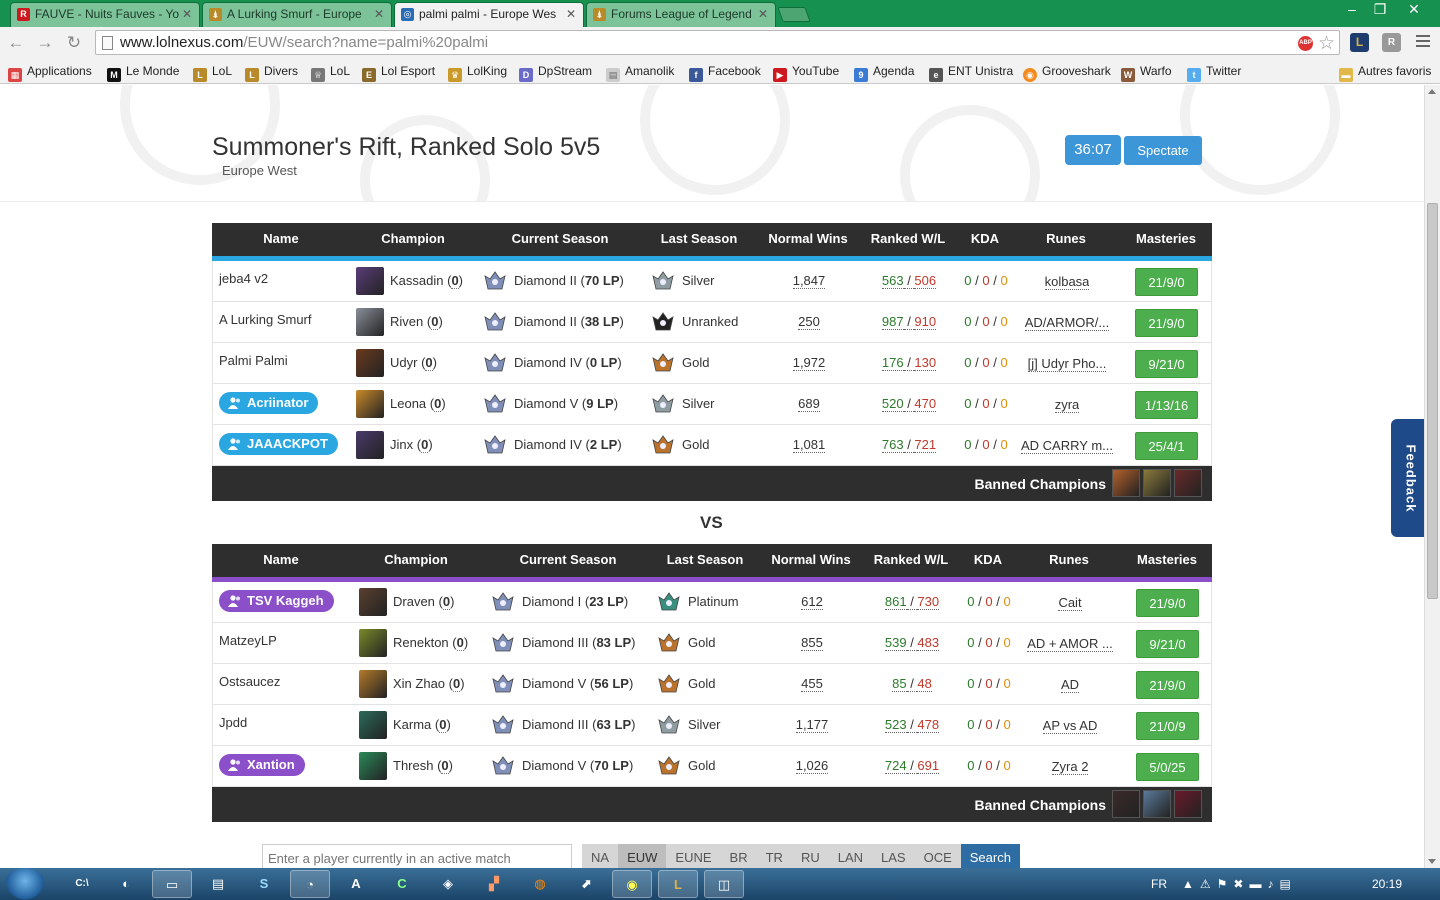  What do you see at coordinates (985, 239) in the screenshot?
I see `column-header-kda: KDA` at bounding box center [985, 239].